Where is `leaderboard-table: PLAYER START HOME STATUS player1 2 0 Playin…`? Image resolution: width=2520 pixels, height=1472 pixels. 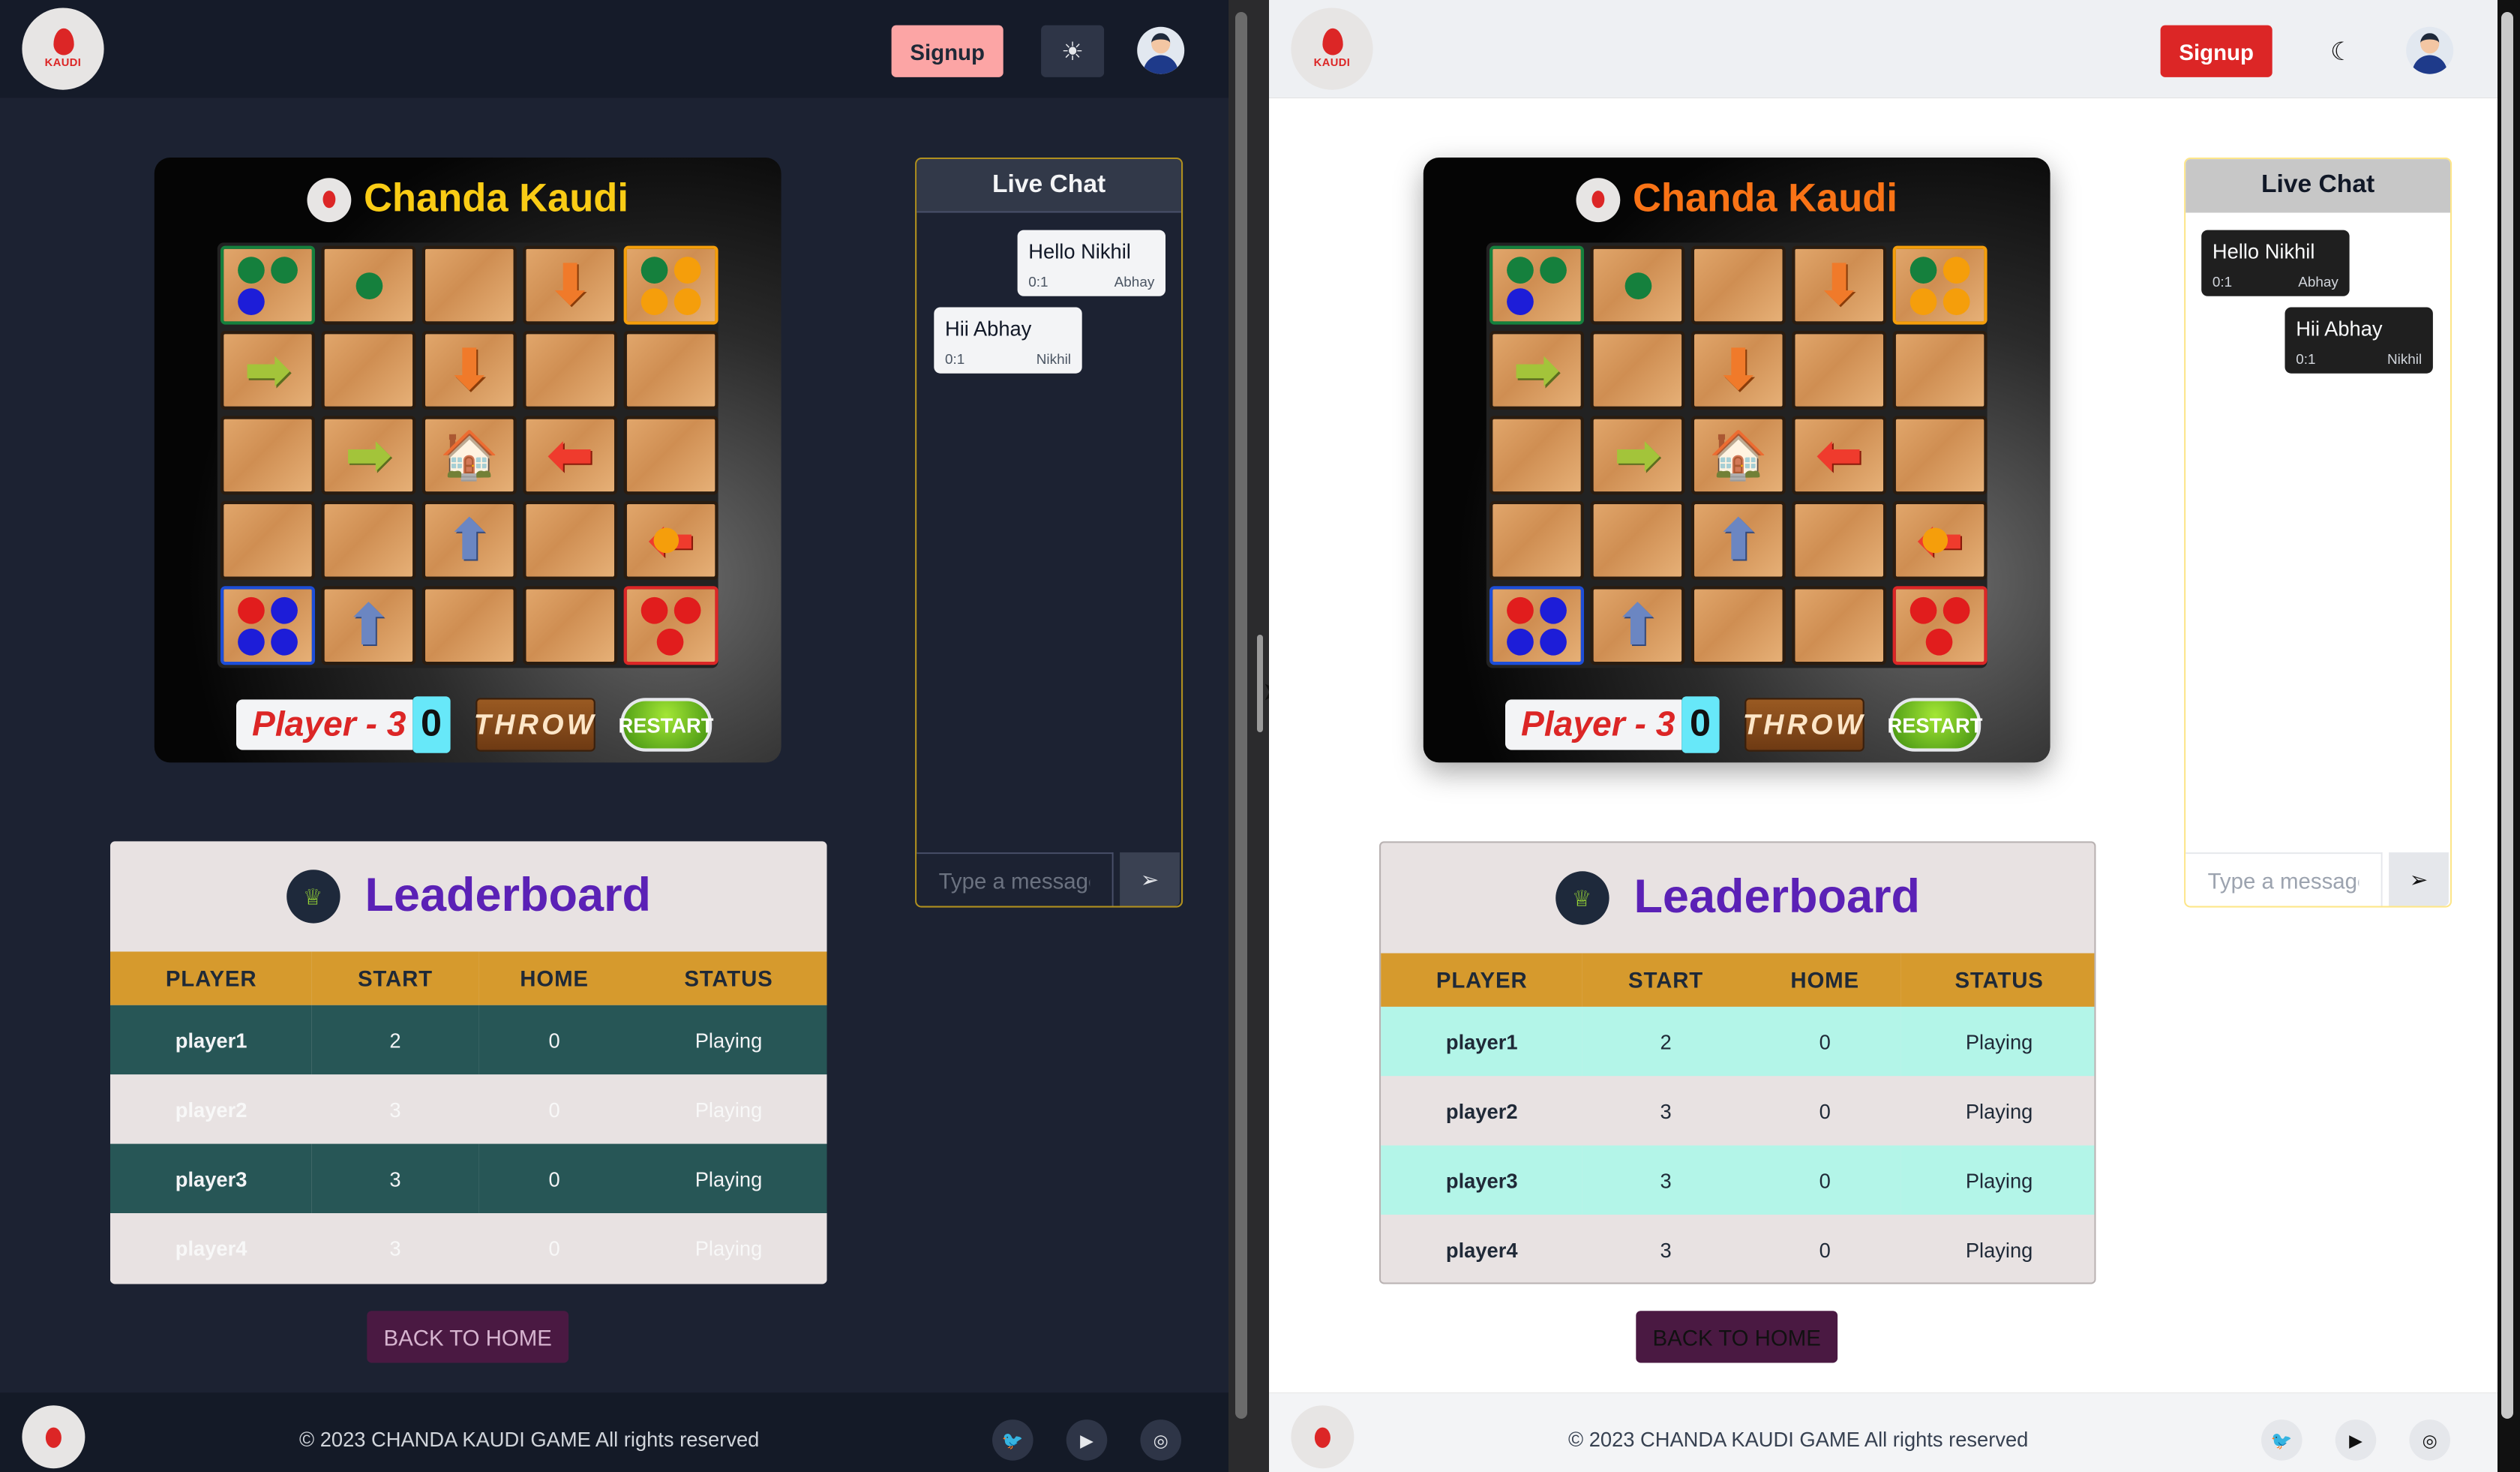 leaderboard-table: PLAYER START HOME STATUS player1 2 0 Playin… is located at coordinates (1738, 1118).